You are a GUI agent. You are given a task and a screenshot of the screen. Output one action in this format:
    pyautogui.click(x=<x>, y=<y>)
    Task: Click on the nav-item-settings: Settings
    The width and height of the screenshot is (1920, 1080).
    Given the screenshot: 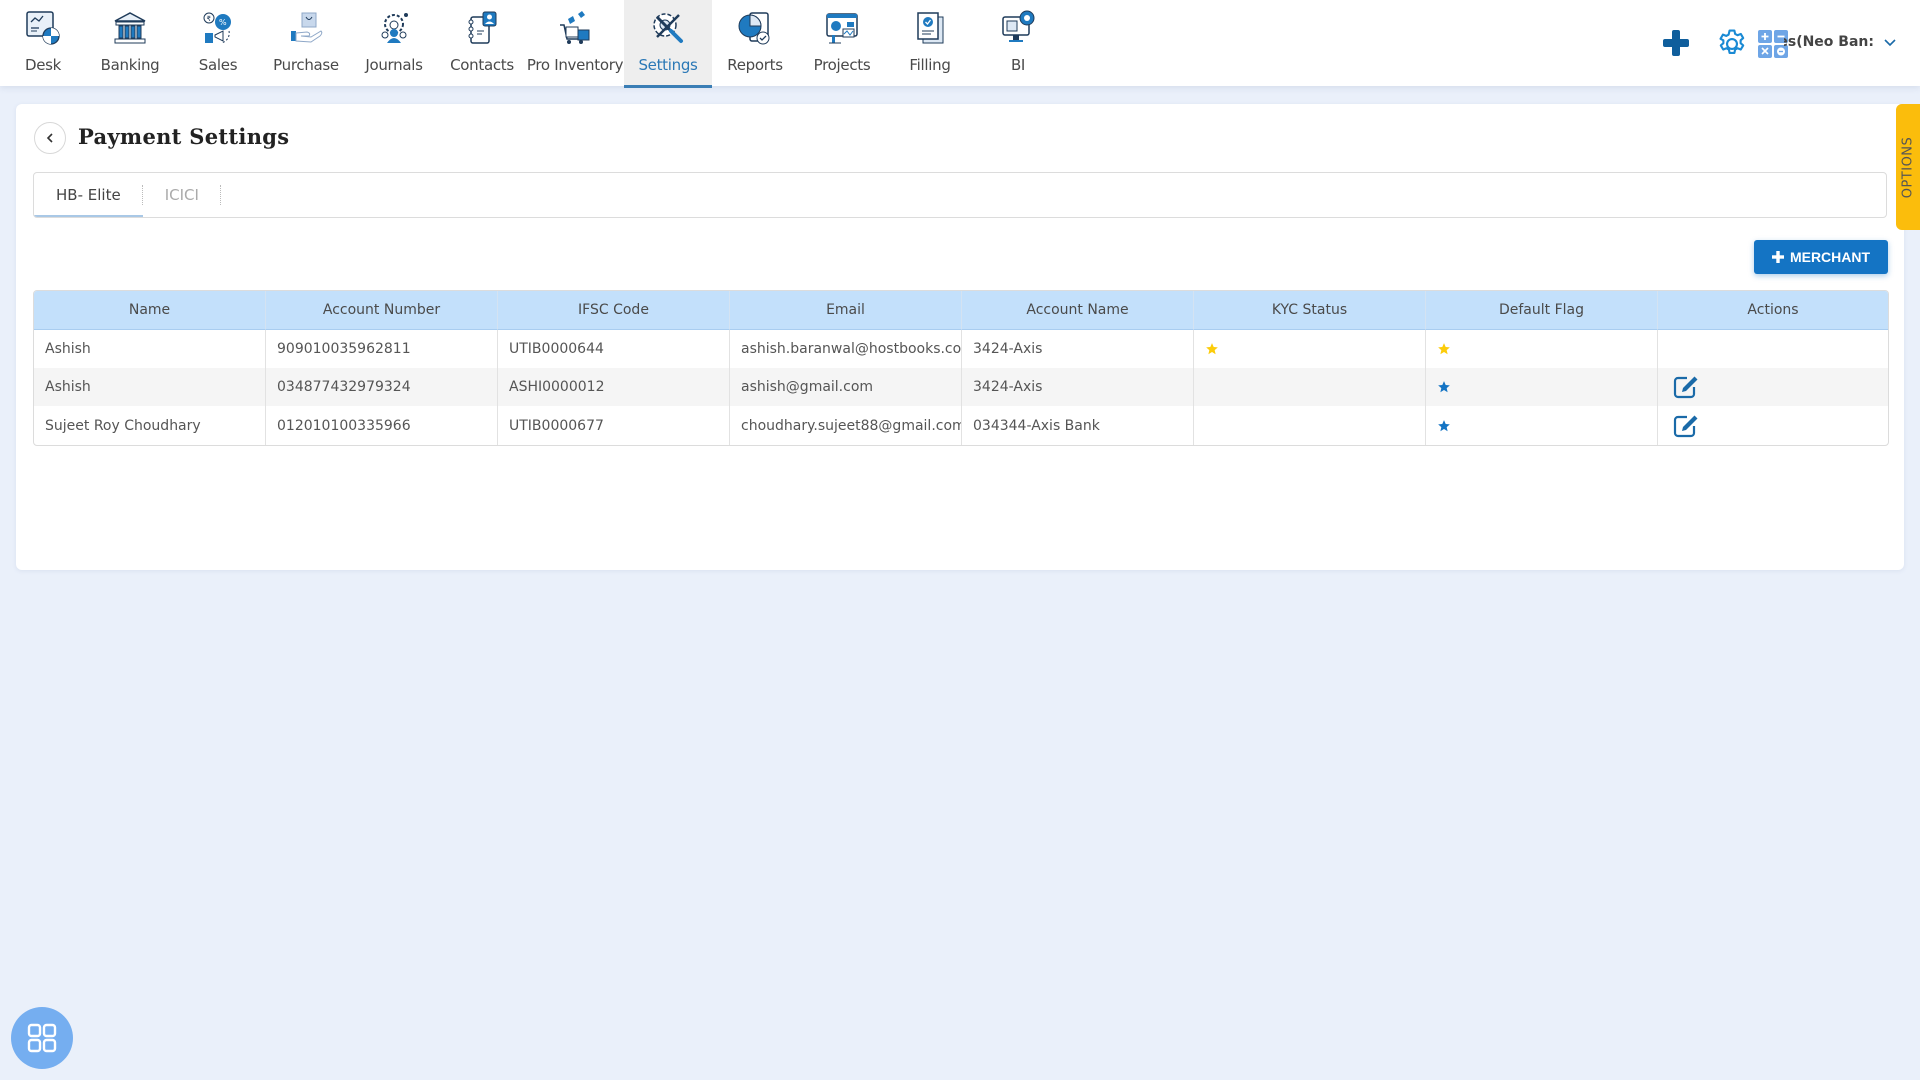 What is the action you would take?
    pyautogui.click(x=668, y=44)
    